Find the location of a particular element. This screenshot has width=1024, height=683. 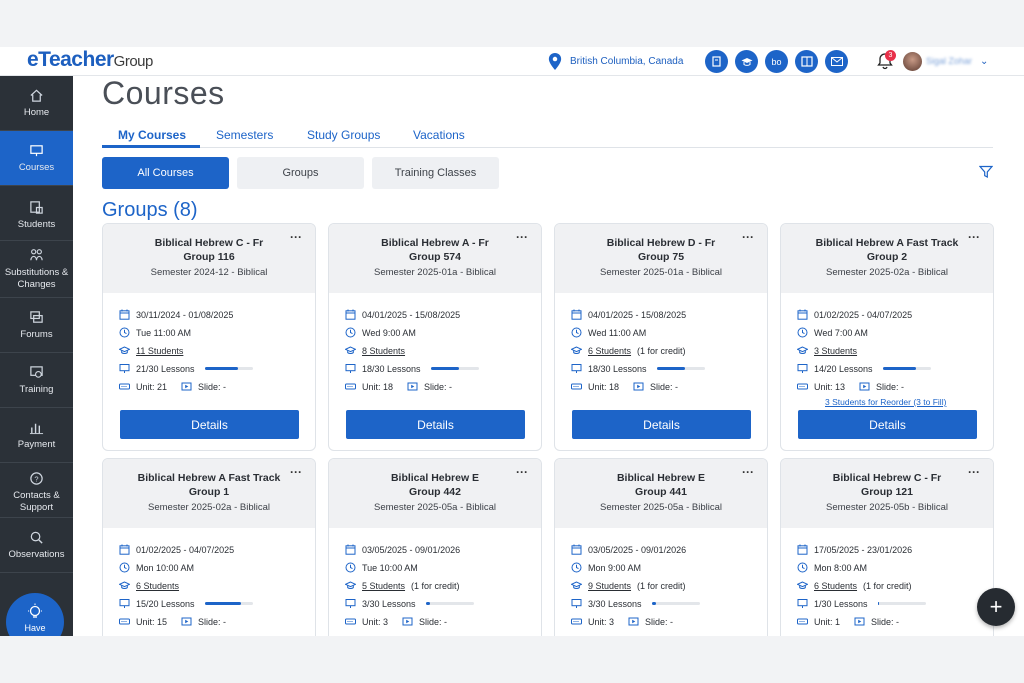

etiacher-logo: eTeacherGroup is located at coordinates (90, 60).